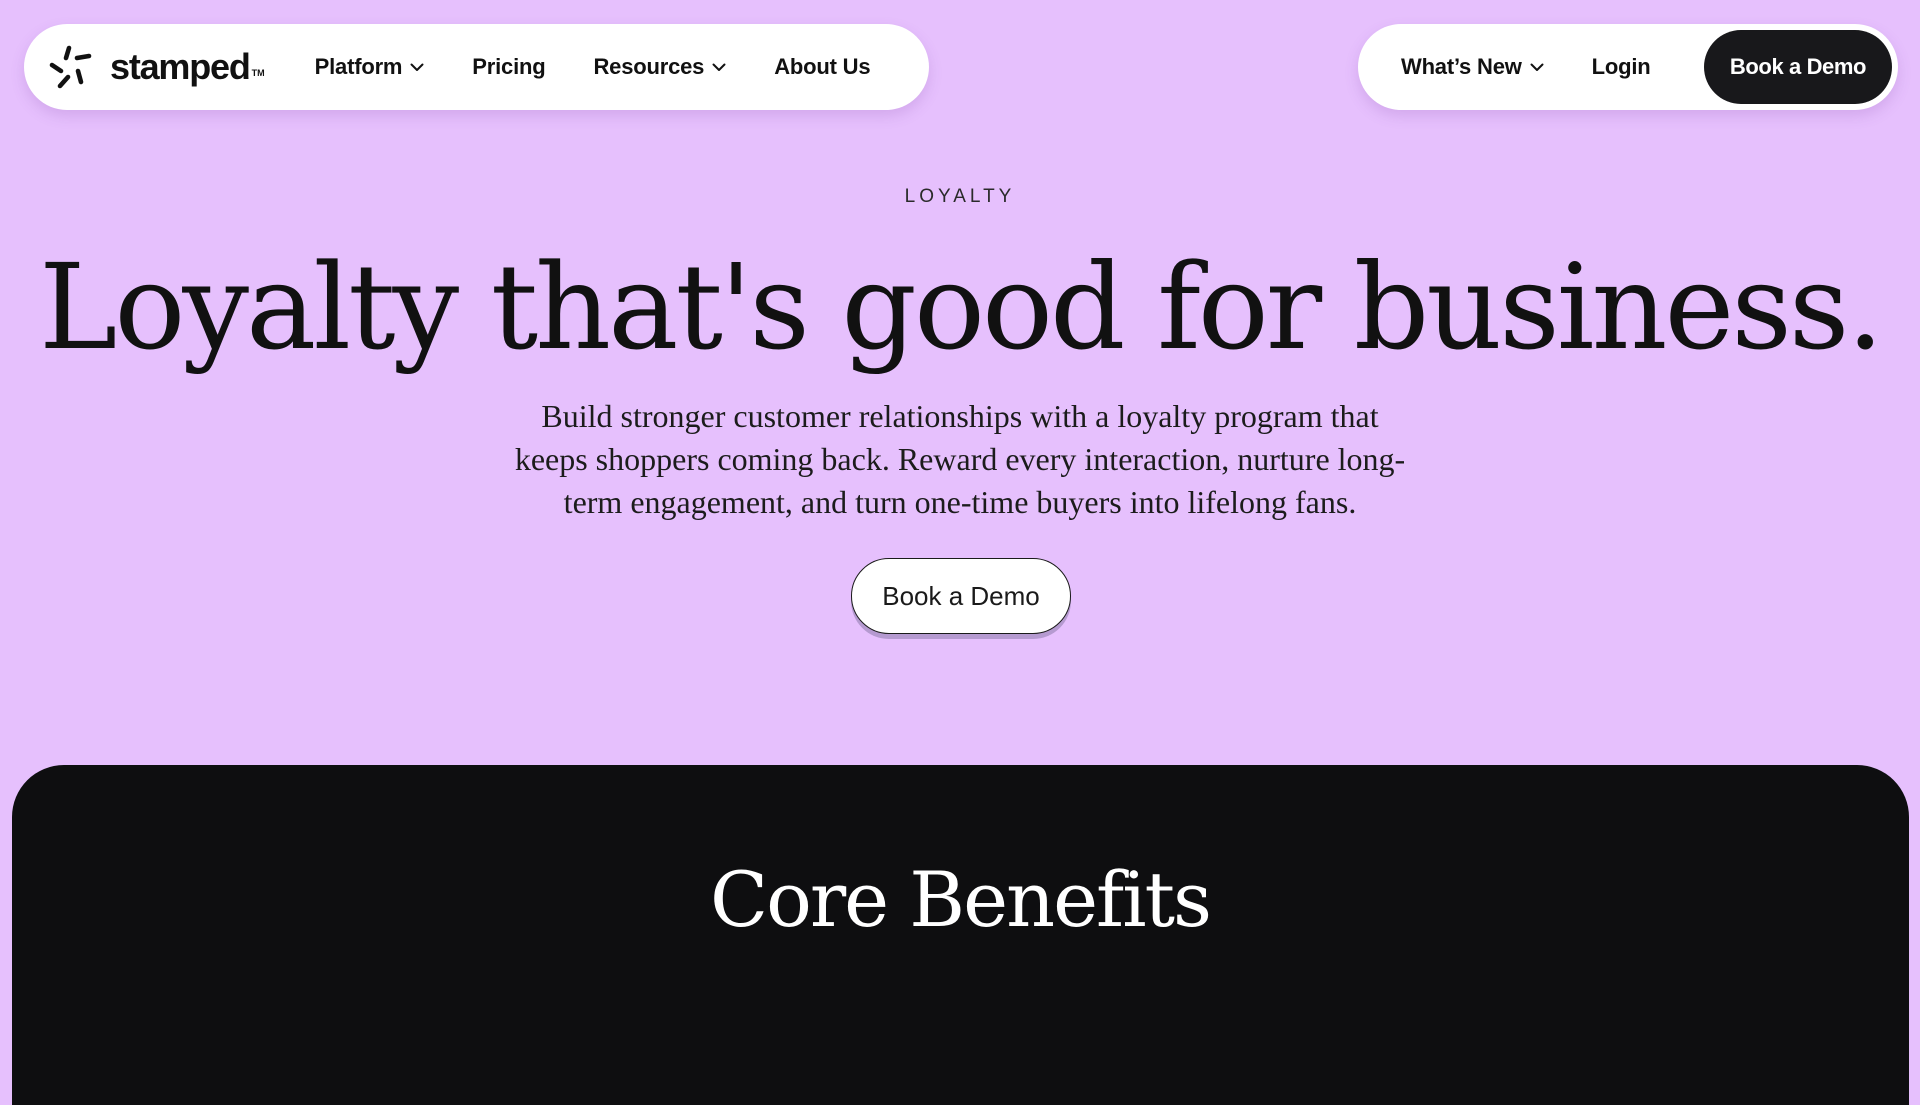 The image size is (1920, 1105). I want to click on book-demo-nav-button: Book a Demo, so click(1798, 67).